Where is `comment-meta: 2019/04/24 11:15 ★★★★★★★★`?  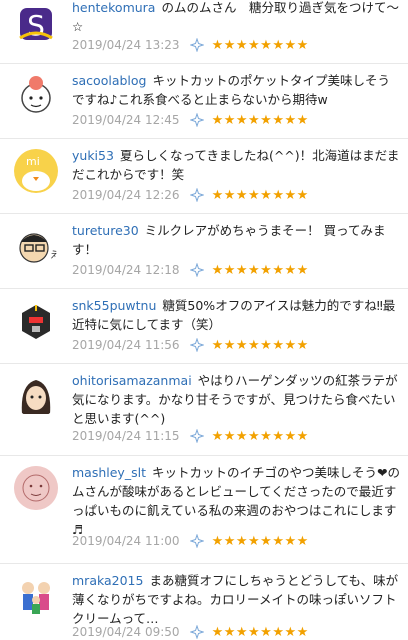 comment-meta: 2019/04/24 11:15 ★★★★★★★★ is located at coordinates (190, 436).